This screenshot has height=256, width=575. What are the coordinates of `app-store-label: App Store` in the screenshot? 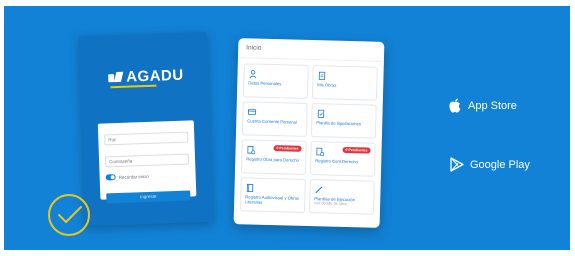 It's located at (492, 106).